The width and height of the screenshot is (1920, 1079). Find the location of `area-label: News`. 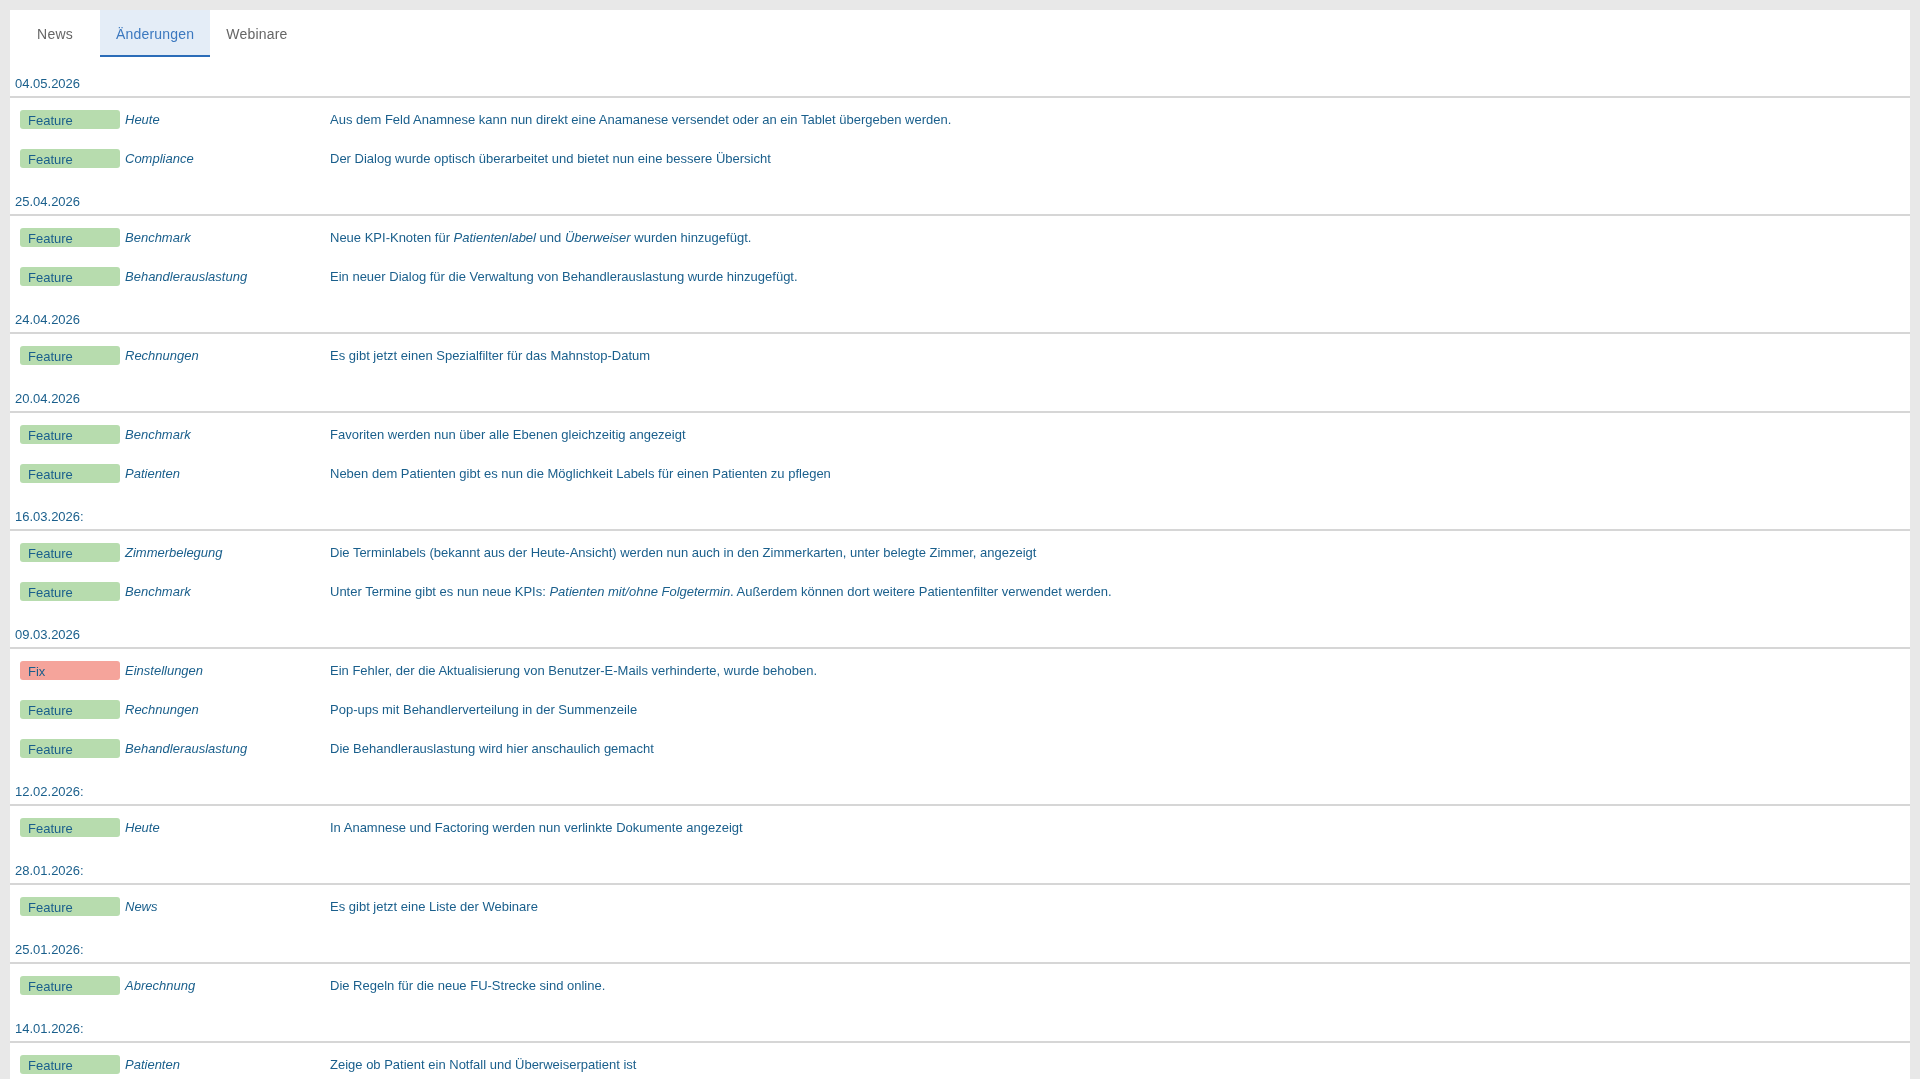

area-label: News is located at coordinates (141, 906).